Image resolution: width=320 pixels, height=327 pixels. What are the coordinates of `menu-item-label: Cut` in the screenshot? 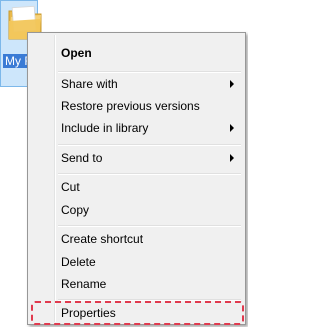 It's located at (70, 187).